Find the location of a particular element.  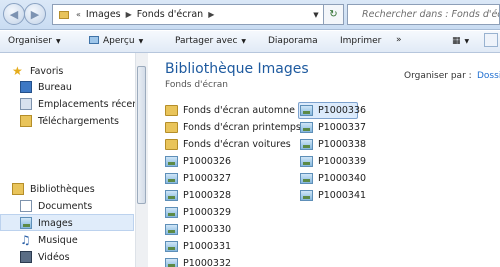

libraries-icon is located at coordinates (18, 189).